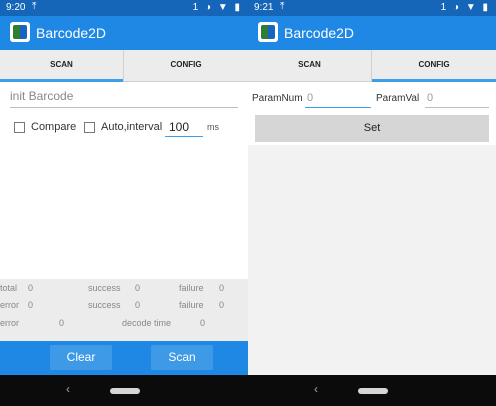 Image resolution: width=496 pixels, height=406 pixels. What do you see at coordinates (457, 99) in the screenshot?
I see `param-val-input: 0` at bounding box center [457, 99].